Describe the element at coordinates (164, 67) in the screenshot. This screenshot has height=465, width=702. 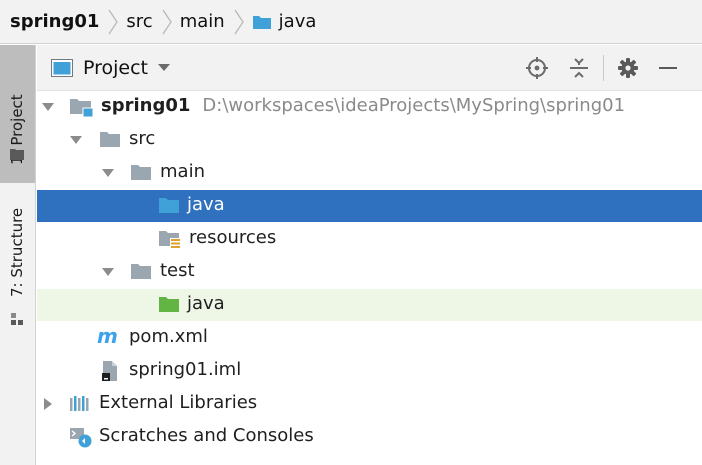
I see `chevron-down-icon` at that location.